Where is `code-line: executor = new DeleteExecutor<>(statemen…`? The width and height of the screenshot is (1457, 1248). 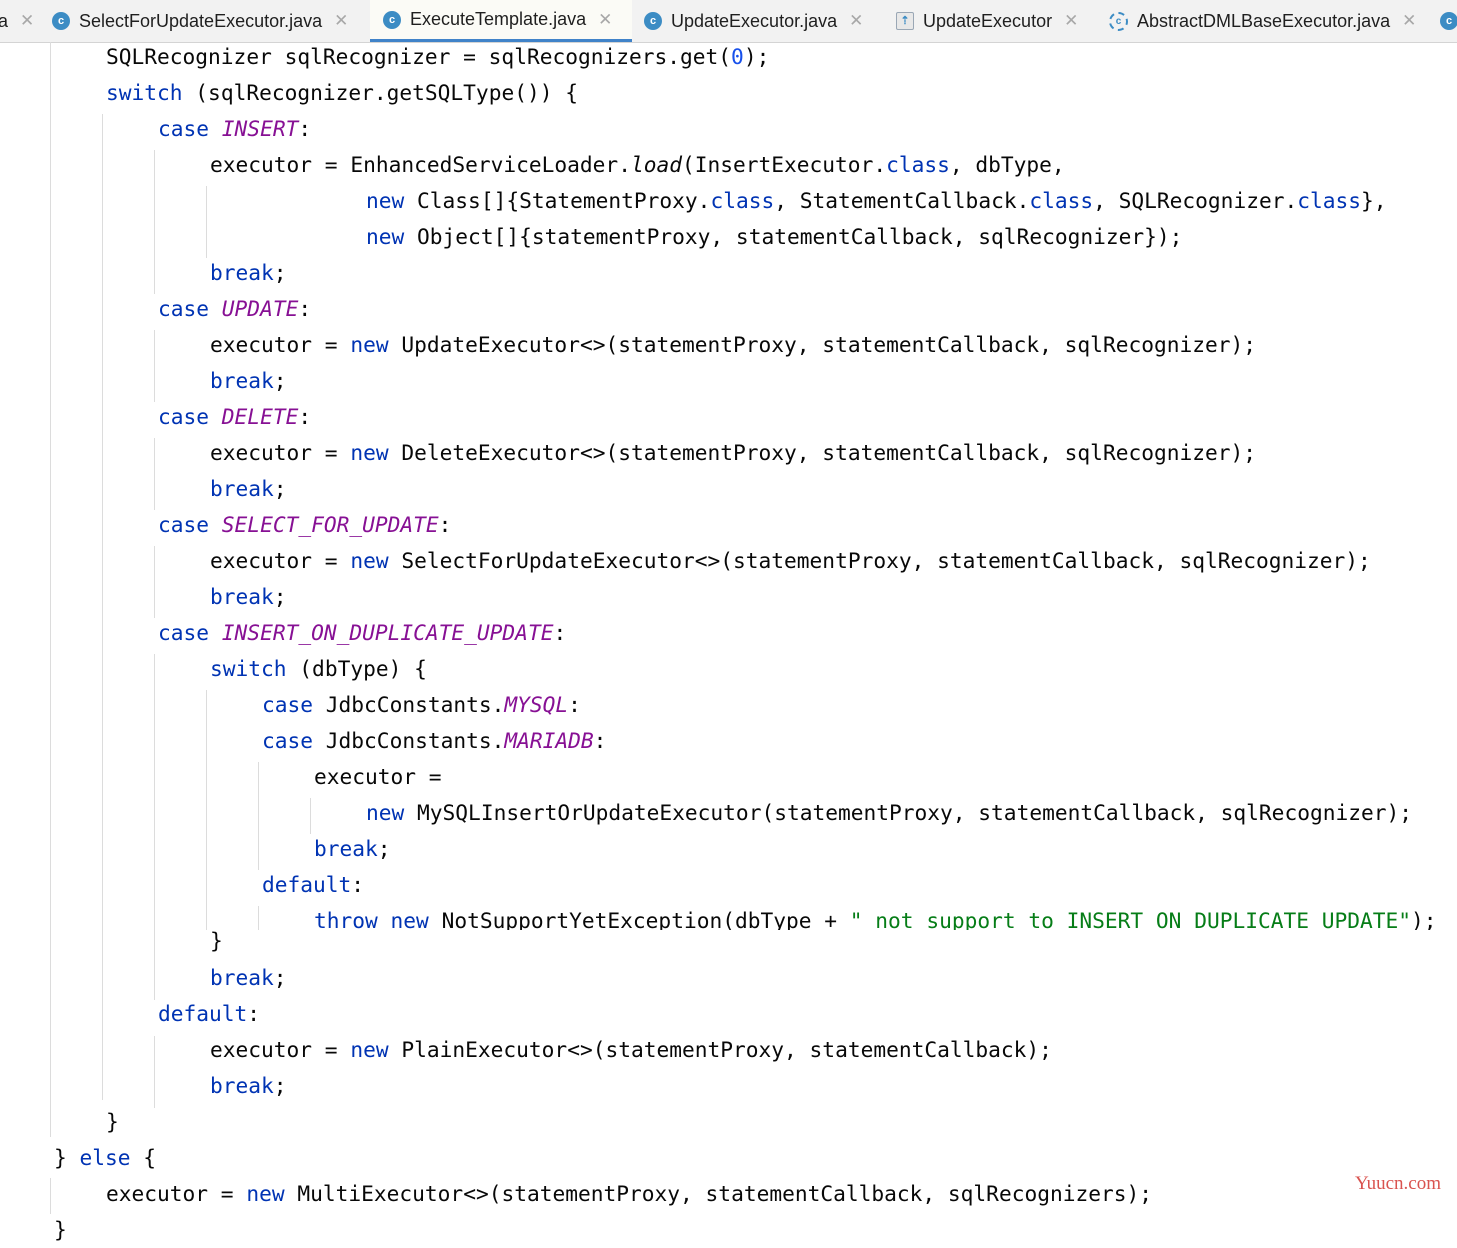
code-line: executor = new DeleteExecutor<>(statemen… is located at coordinates (733, 453).